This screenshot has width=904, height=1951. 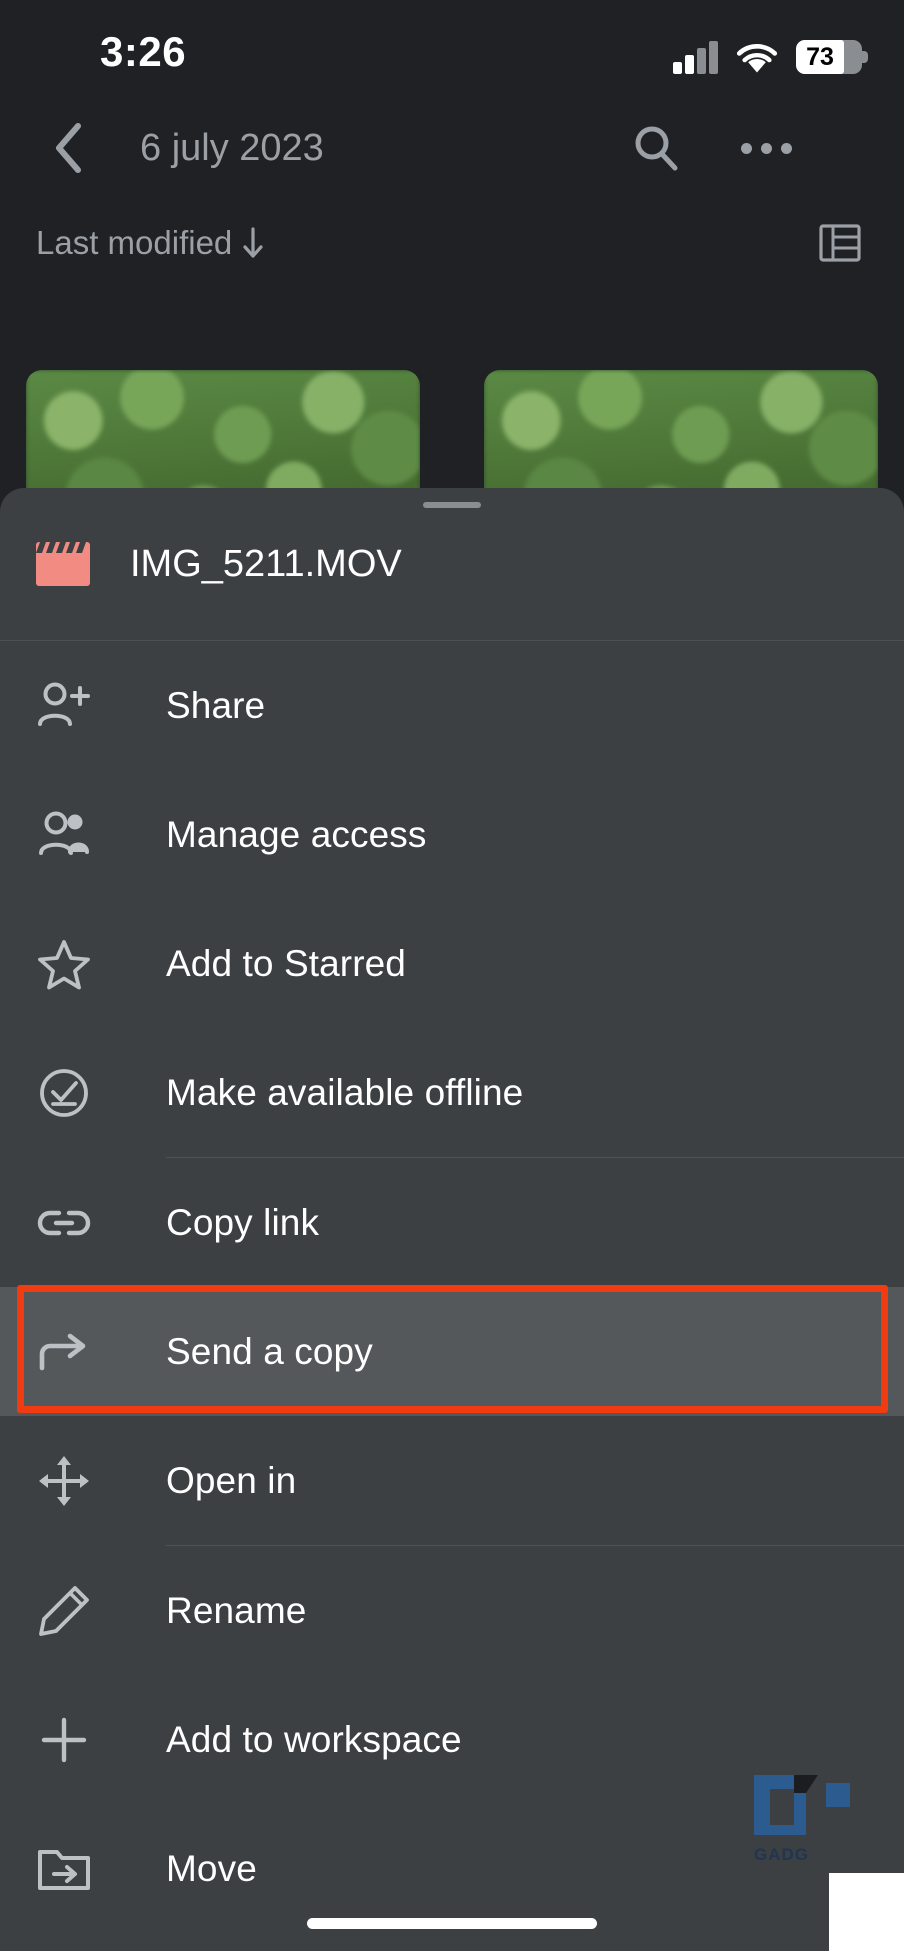 What do you see at coordinates (64, 1352) in the screenshot?
I see `forward-arrow-icon` at bounding box center [64, 1352].